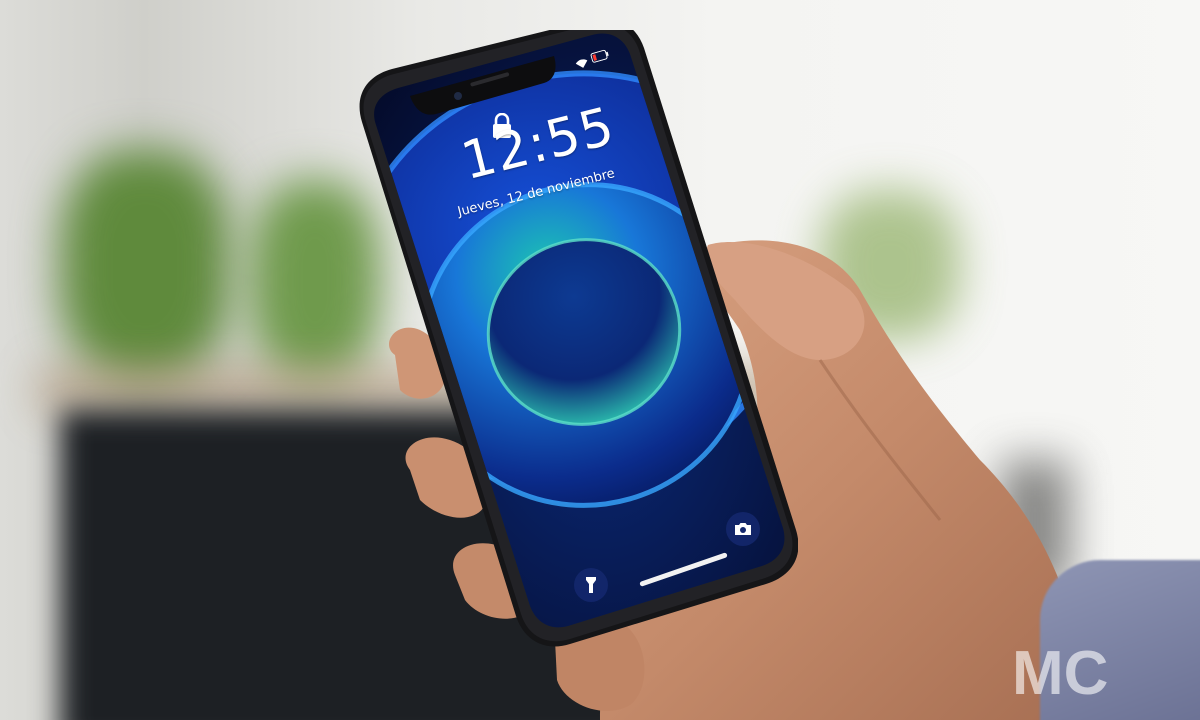 The width and height of the screenshot is (1200, 720). I want to click on svg-text: MC, so click(1060, 671).